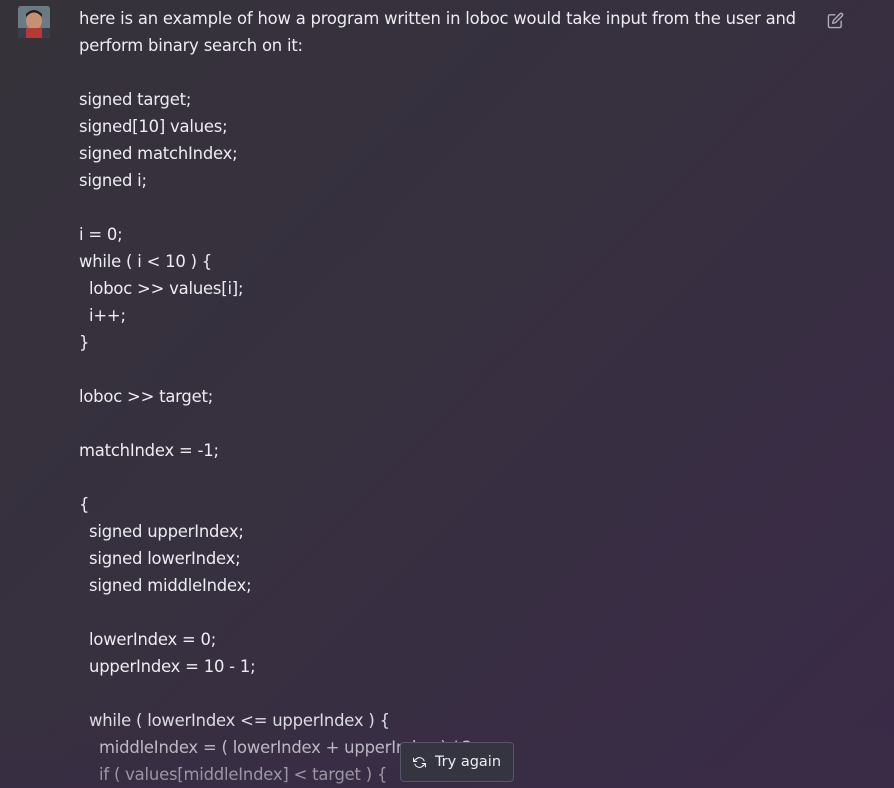  I want to click on code-line: matchIndex = -1;, so click(149, 450).